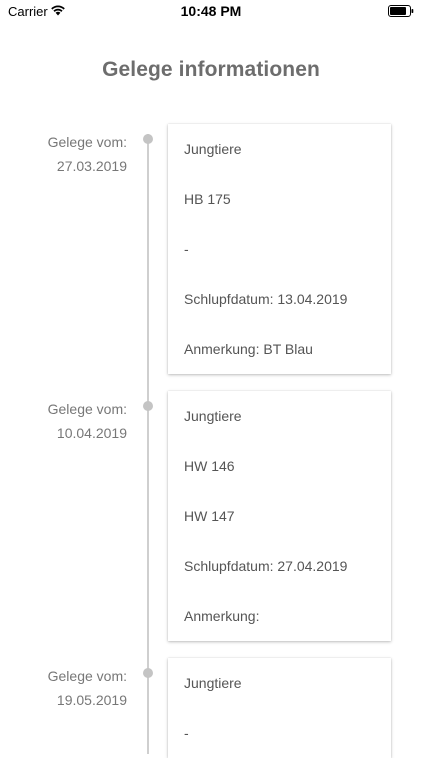 The height and width of the screenshot is (758, 422). What do you see at coordinates (401, 11) in the screenshot?
I see `battery-icon` at bounding box center [401, 11].